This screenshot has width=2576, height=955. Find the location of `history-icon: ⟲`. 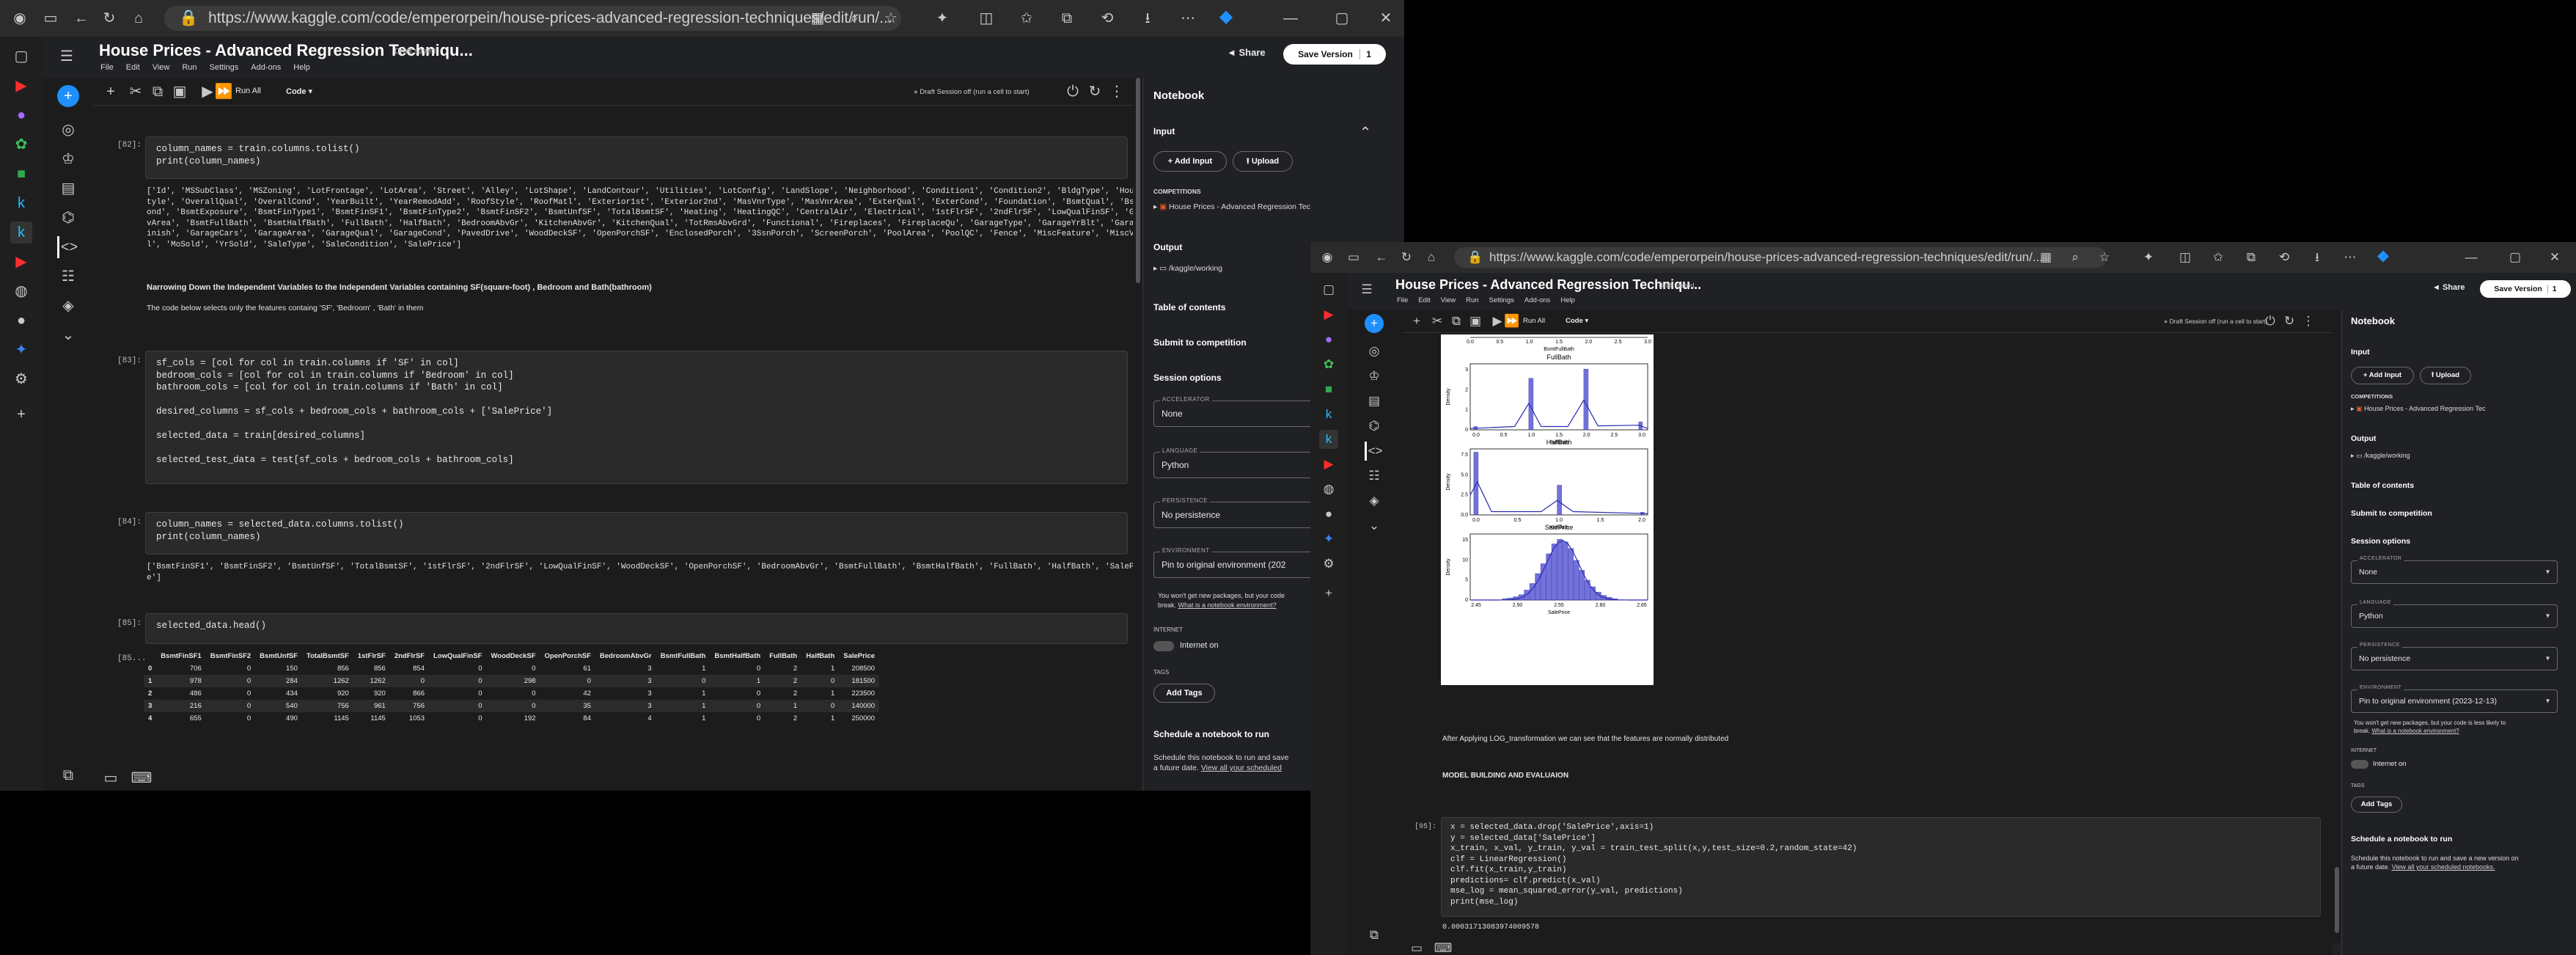

history-icon: ⟲ is located at coordinates (1107, 18).